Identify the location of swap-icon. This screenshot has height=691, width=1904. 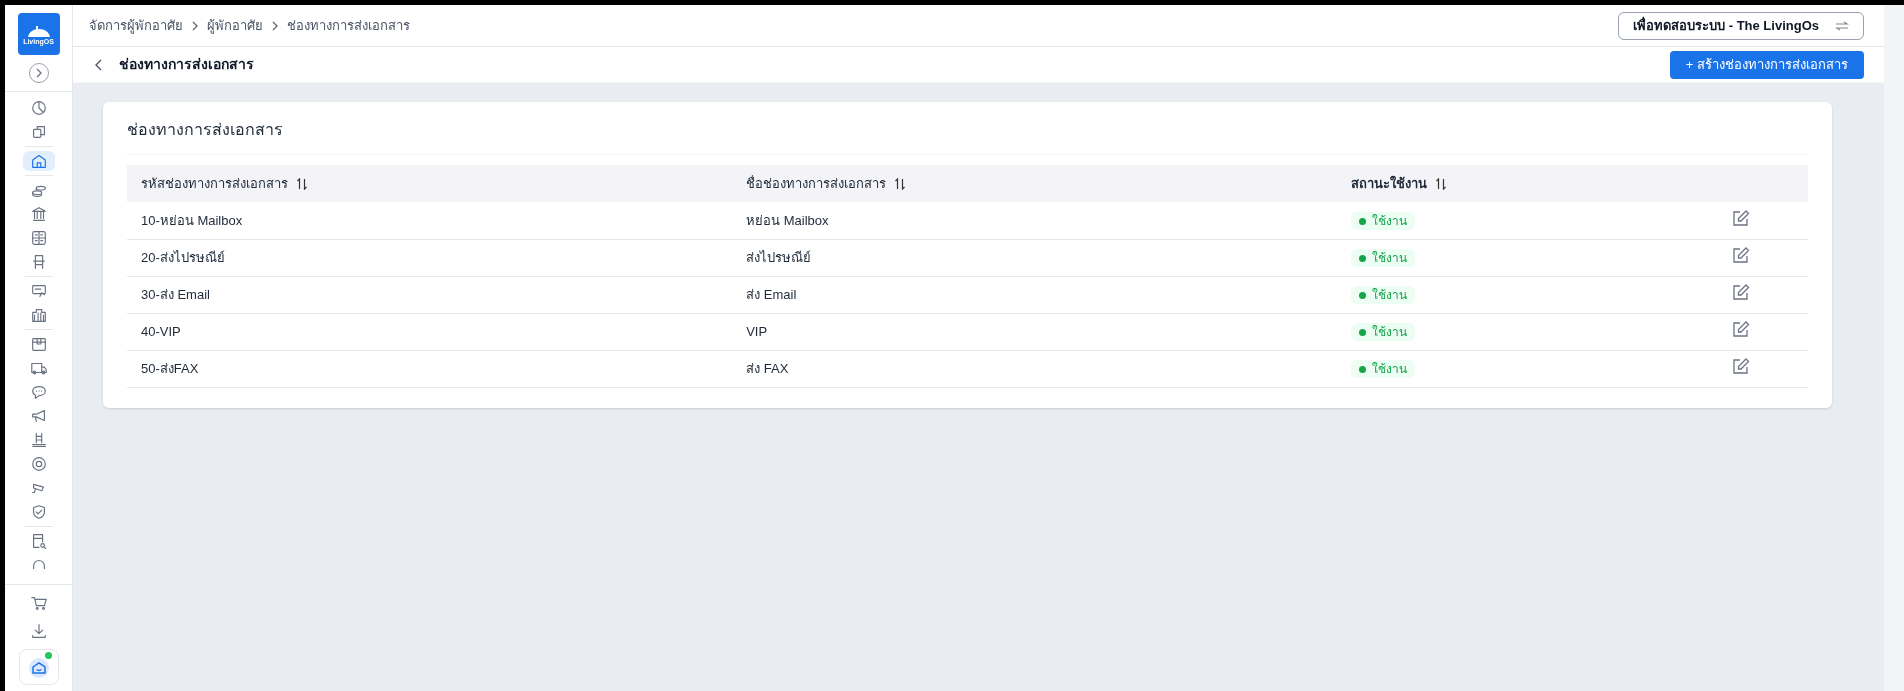
(1842, 25).